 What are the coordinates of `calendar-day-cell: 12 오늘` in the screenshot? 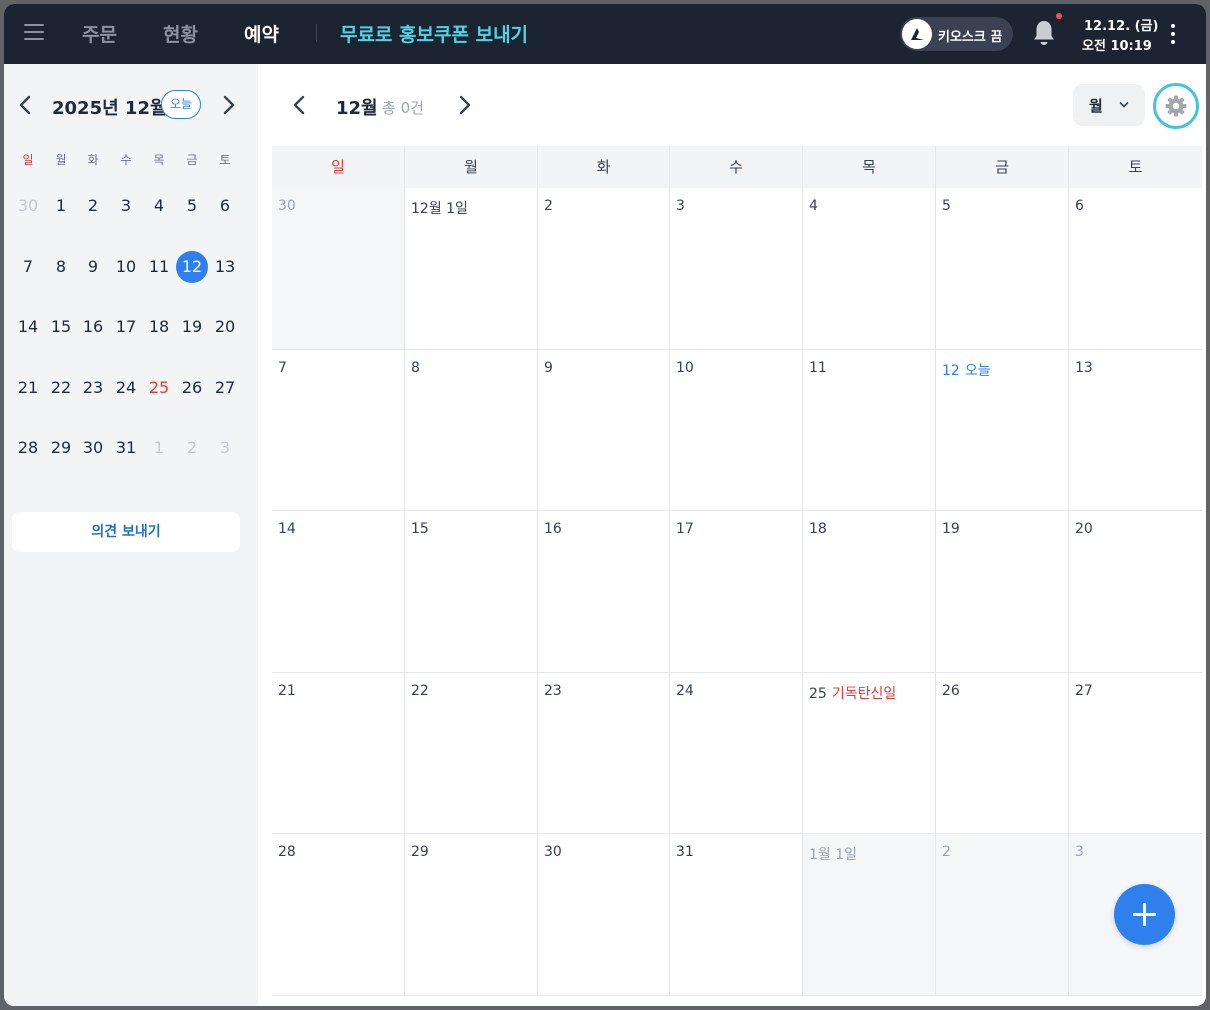 It's located at (1002, 430).